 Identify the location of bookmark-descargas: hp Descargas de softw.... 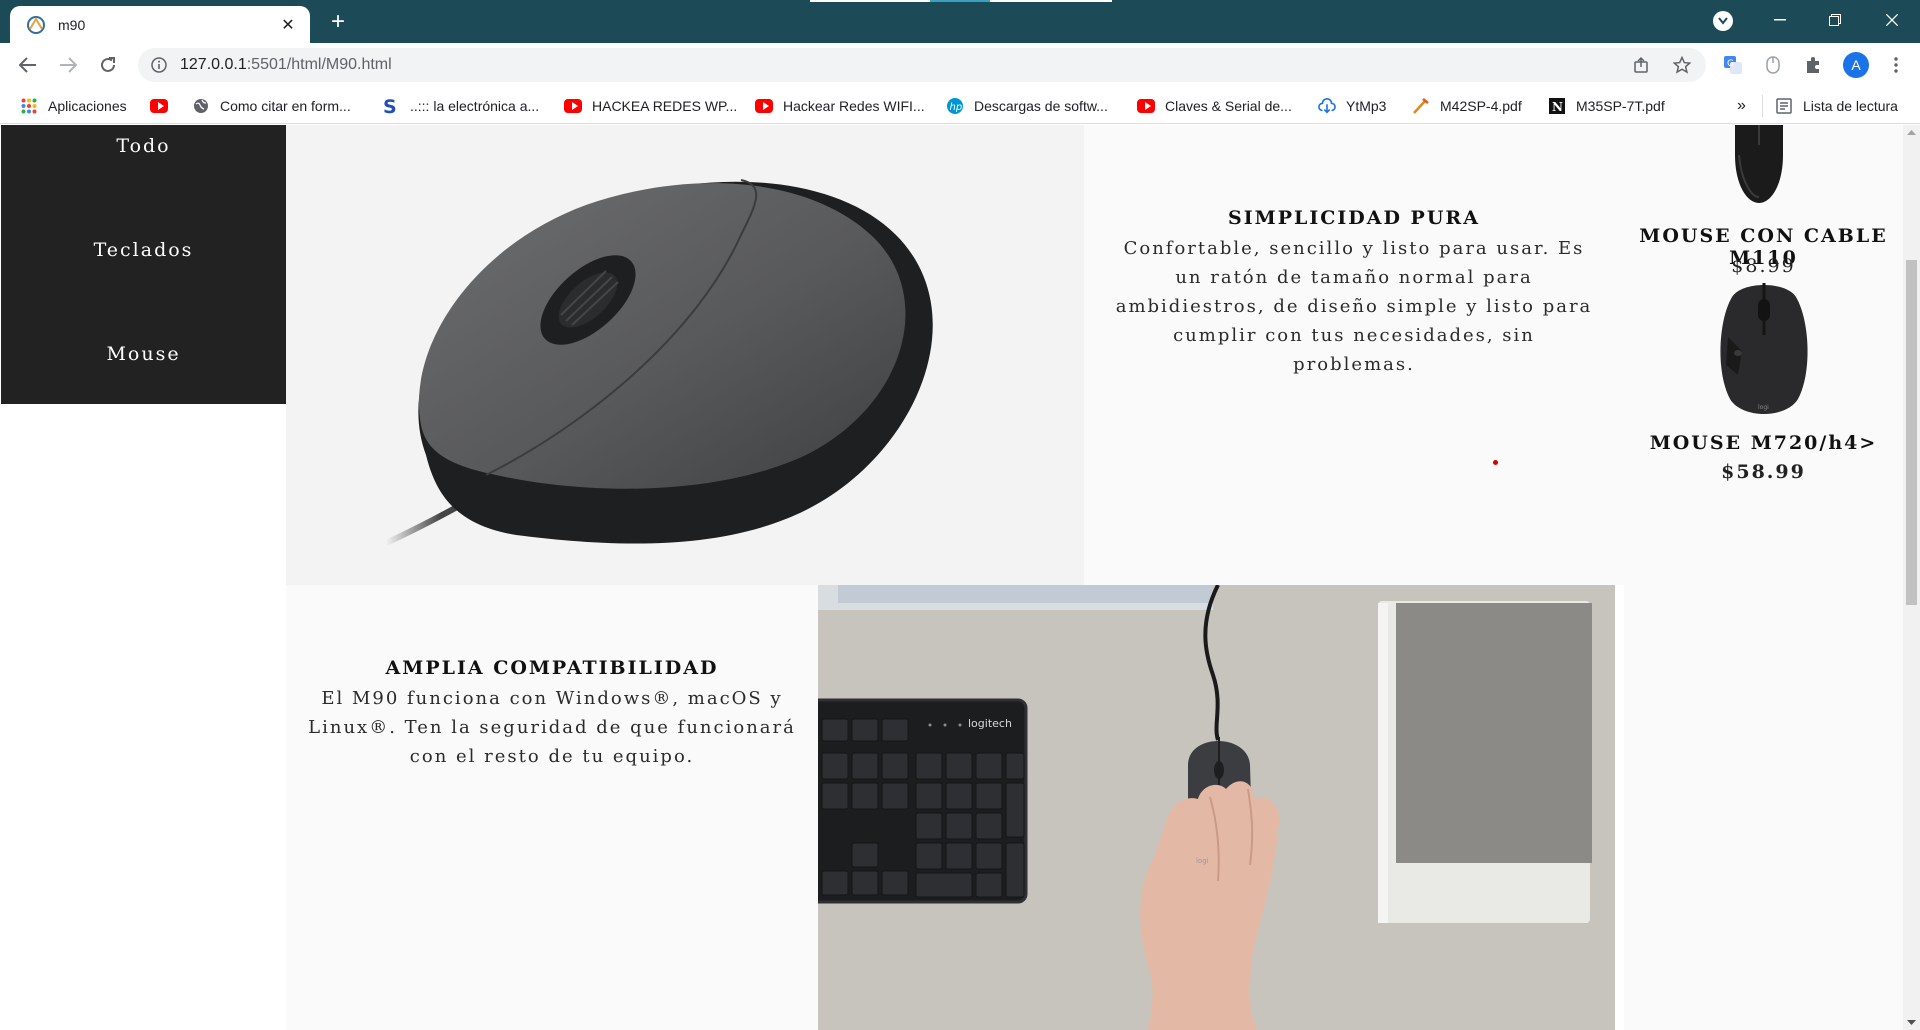
(1027, 106).